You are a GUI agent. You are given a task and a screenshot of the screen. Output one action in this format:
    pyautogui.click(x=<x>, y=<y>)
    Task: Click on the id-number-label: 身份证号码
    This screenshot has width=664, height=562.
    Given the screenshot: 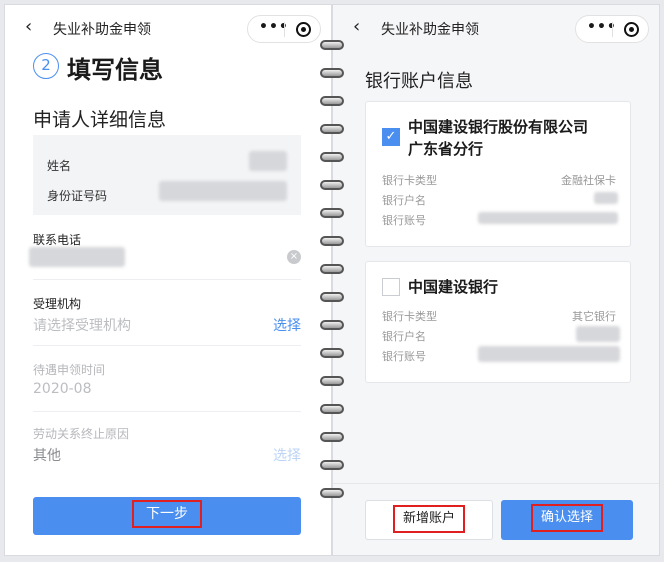 What is the action you would take?
    pyautogui.click(x=77, y=196)
    